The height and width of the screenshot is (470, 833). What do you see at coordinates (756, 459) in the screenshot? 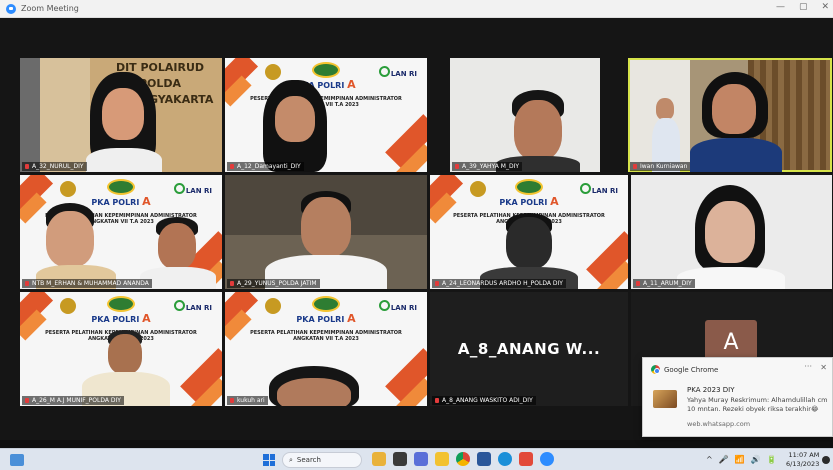
I see `volume-icon: 🔊` at bounding box center [756, 459].